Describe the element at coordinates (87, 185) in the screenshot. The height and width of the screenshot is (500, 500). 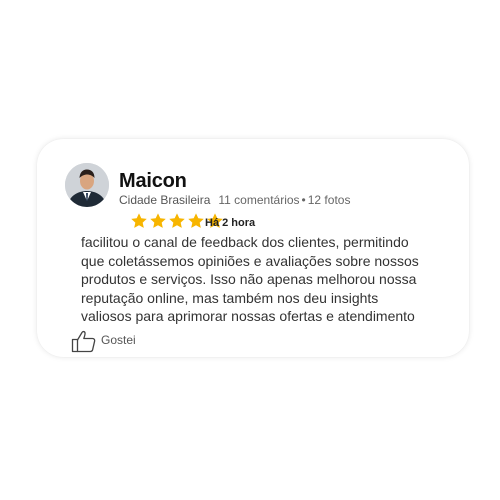
I see `avatar` at that location.